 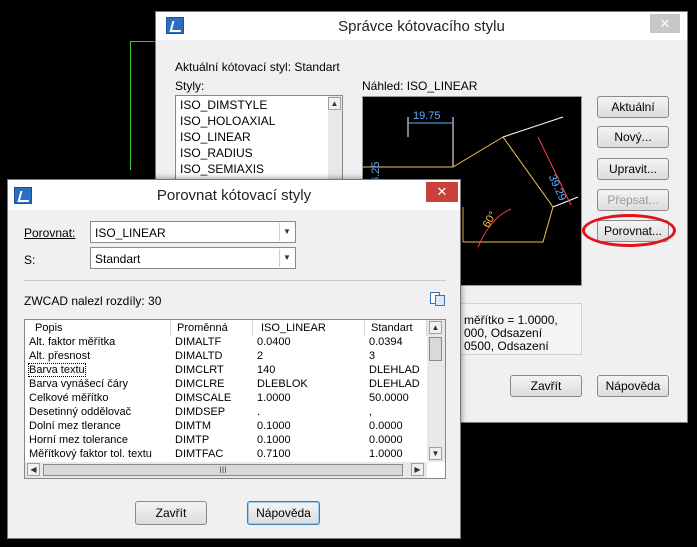 What do you see at coordinates (200, 384) in the screenshot?
I see `table-cell: DIMCLRE` at bounding box center [200, 384].